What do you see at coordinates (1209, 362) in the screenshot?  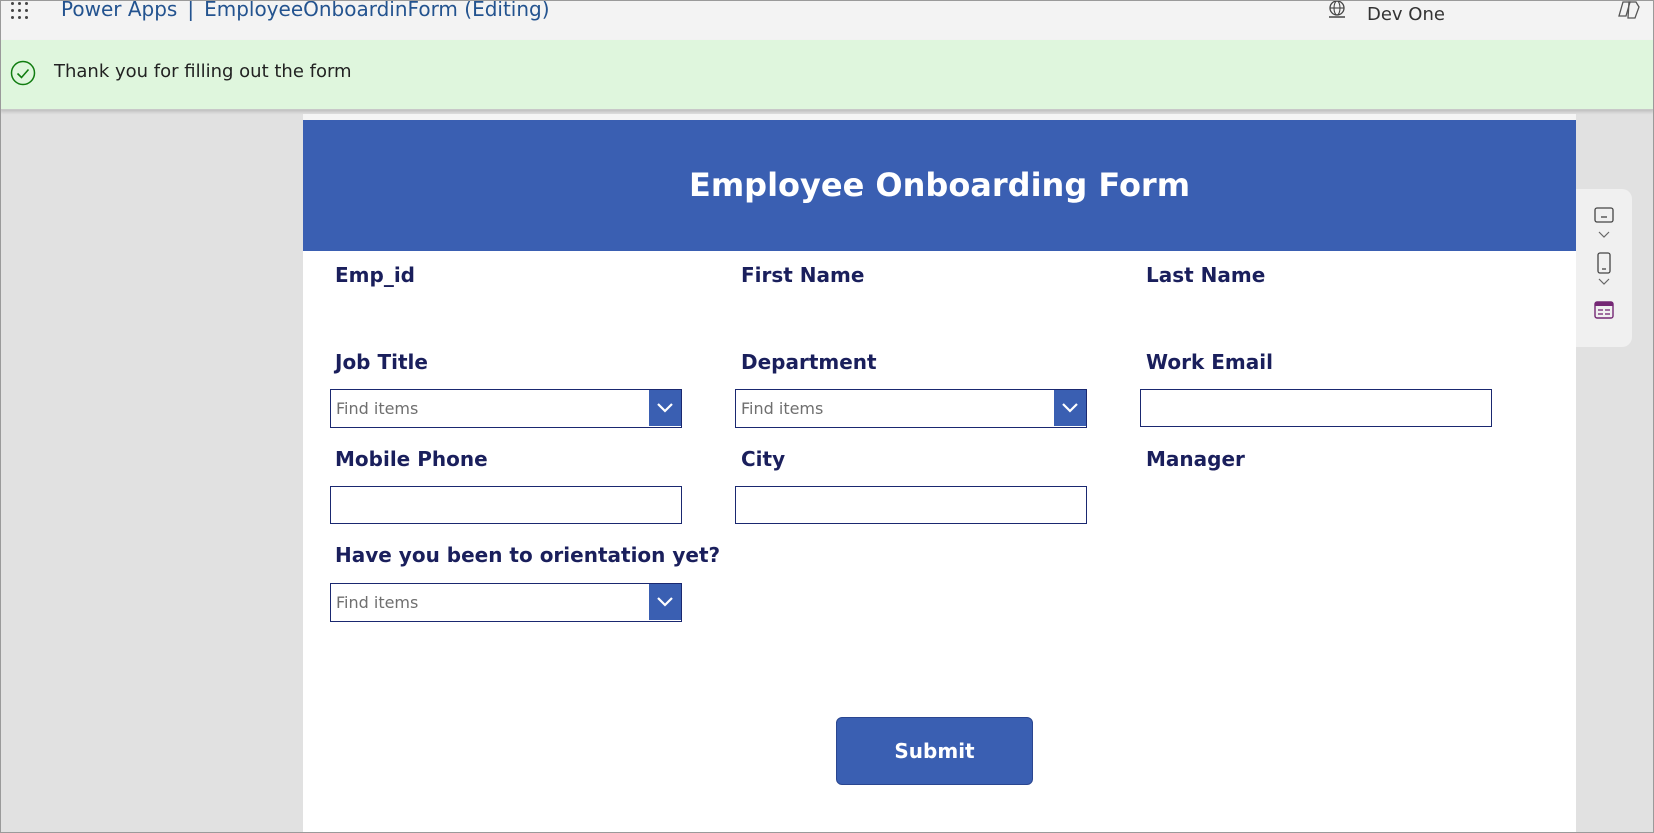 I see `work-email-label: Work Email` at bounding box center [1209, 362].